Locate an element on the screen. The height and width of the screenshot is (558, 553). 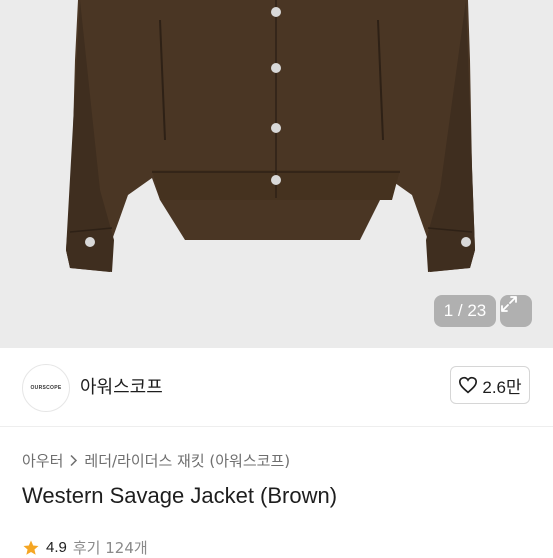
star-icon is located at coordinates (31, 547).